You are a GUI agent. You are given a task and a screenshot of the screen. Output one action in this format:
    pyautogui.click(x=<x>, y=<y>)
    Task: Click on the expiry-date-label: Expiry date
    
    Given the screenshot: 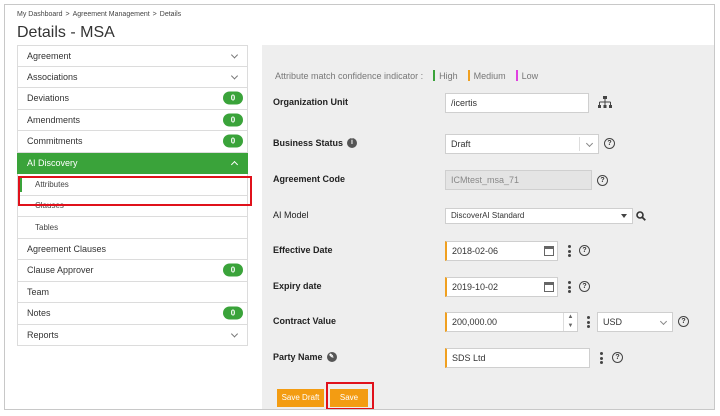 What is the action you would take?
    pyautogui.click(x=297, y=286)
    